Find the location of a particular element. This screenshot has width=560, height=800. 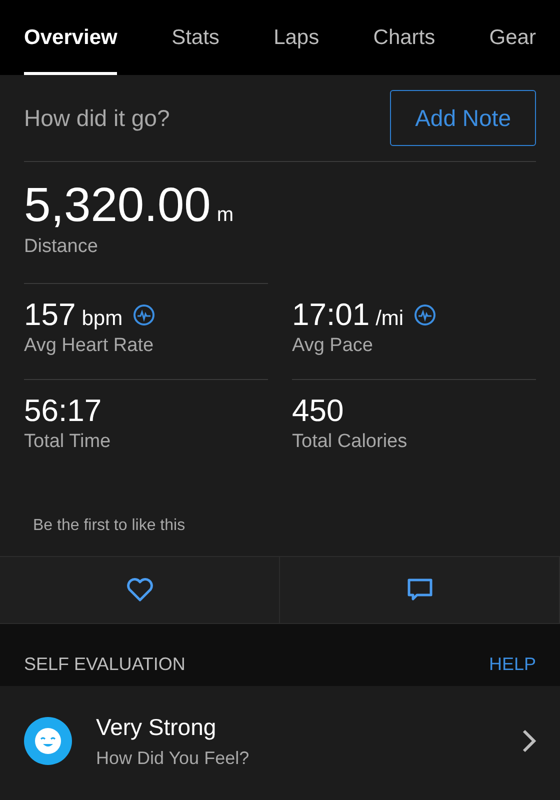

note-prompt: How did it go? is located at coordinates (97, 118).